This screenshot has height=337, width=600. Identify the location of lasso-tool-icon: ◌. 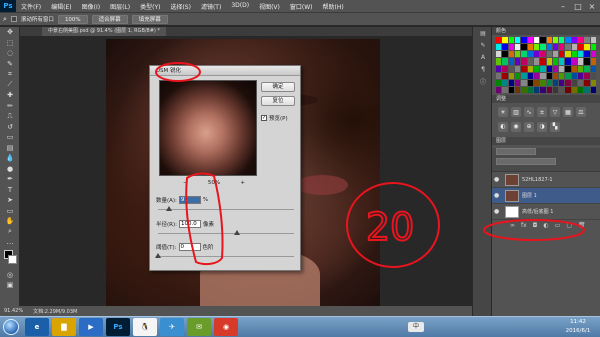
(10, 53).